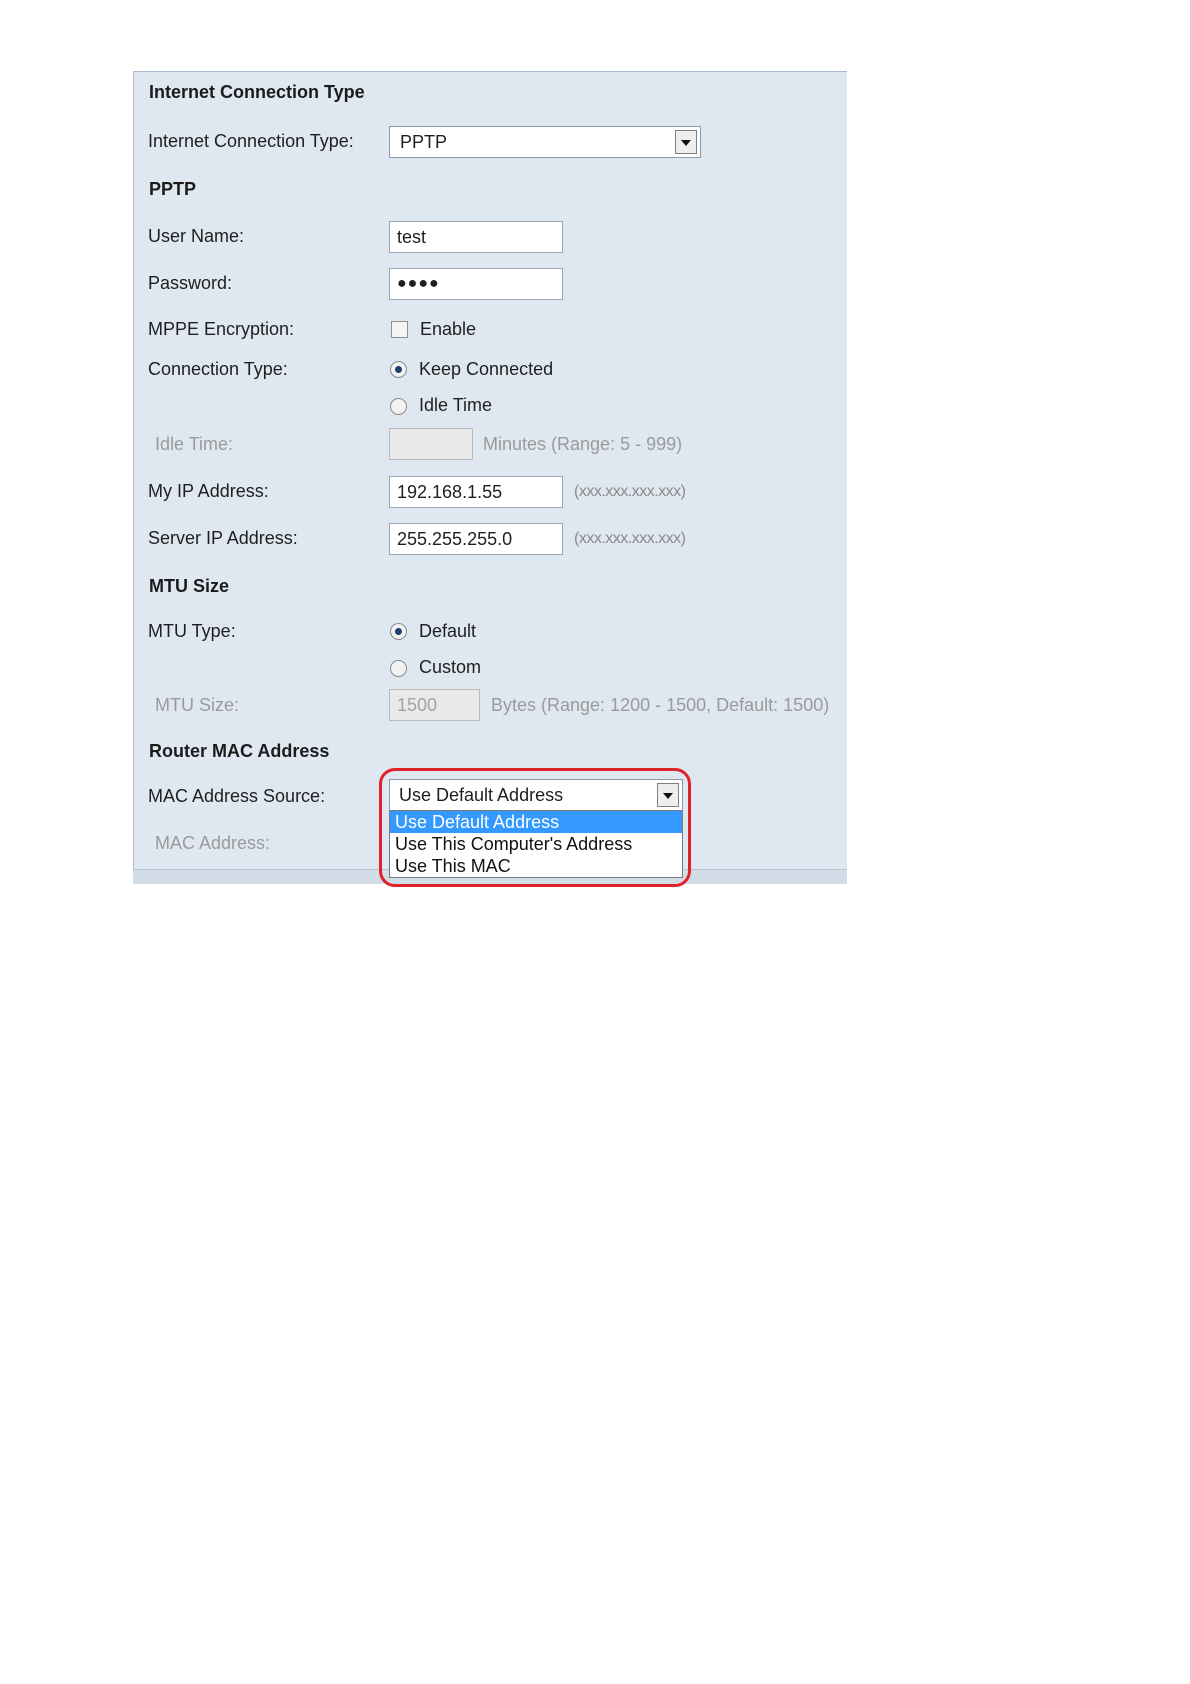 The image size is (1190, 1684). I want to click on mac-address-label: MAC Address:, so click(213, 843).